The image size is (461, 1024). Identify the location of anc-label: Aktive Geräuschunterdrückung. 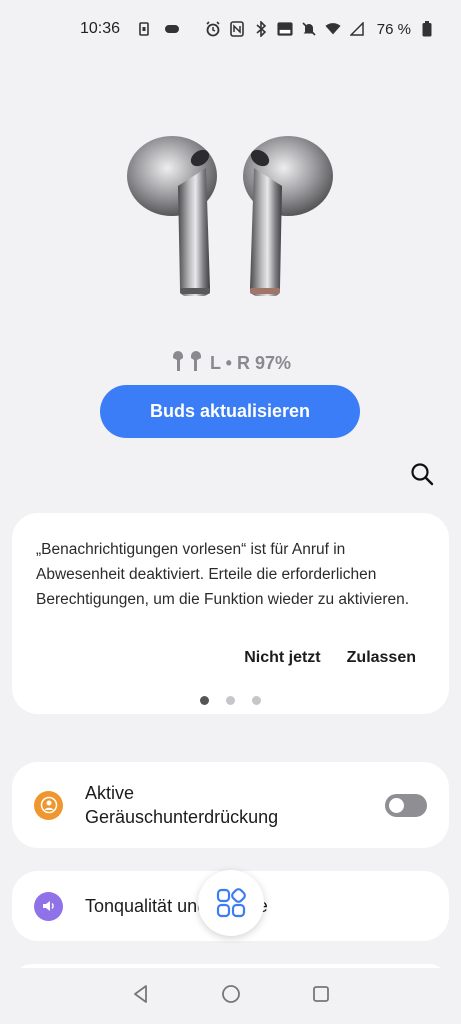
(181, 805).